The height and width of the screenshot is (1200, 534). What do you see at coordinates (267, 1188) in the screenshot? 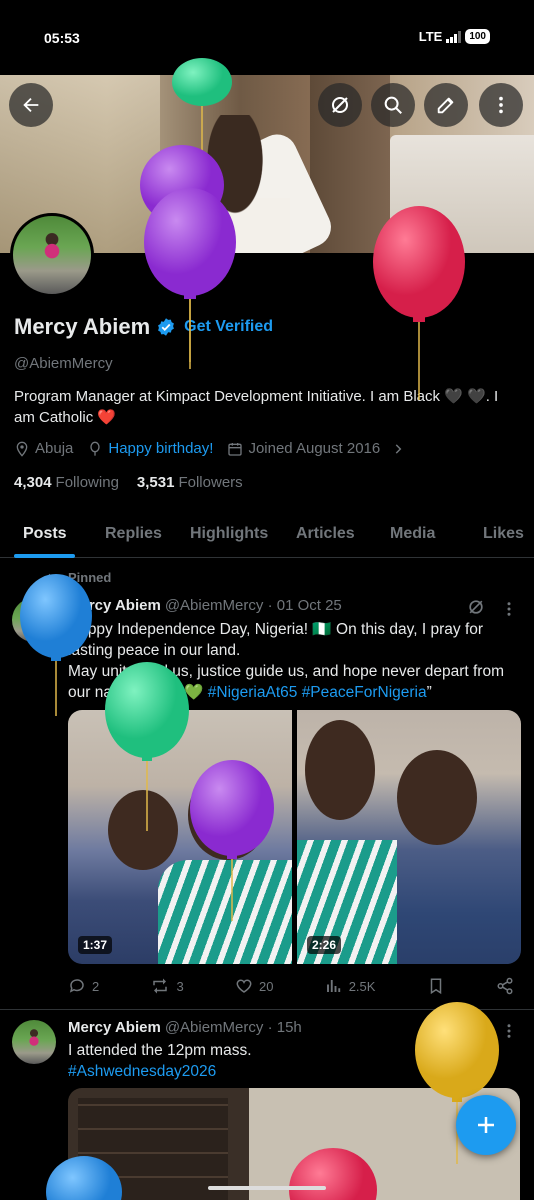
I see `home-indicator` at bounding box center [267, 1188].